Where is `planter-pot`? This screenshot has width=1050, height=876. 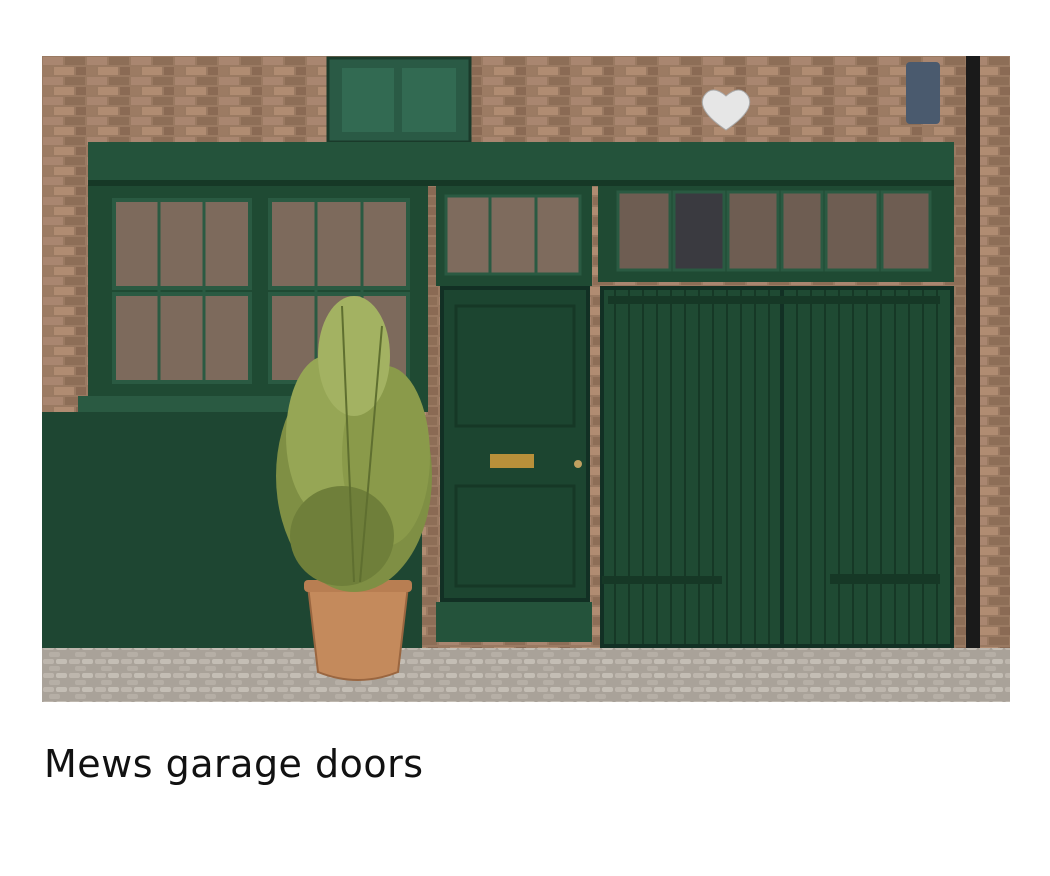 planter-pot is located at coordinates (358, 633).